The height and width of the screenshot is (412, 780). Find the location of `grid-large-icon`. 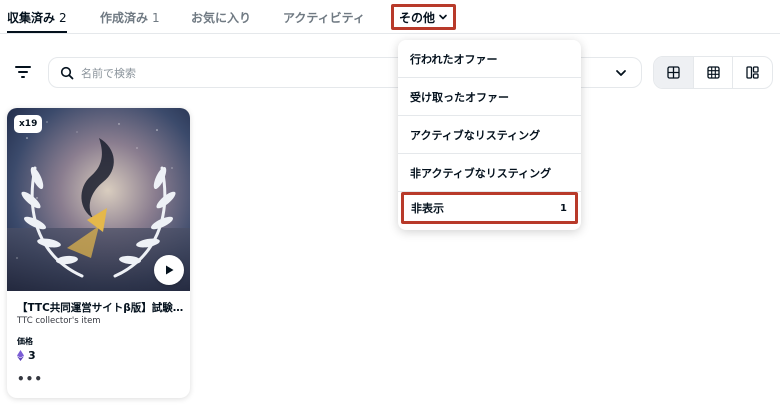

grid-large-icon is located at coordinates (673, 72).